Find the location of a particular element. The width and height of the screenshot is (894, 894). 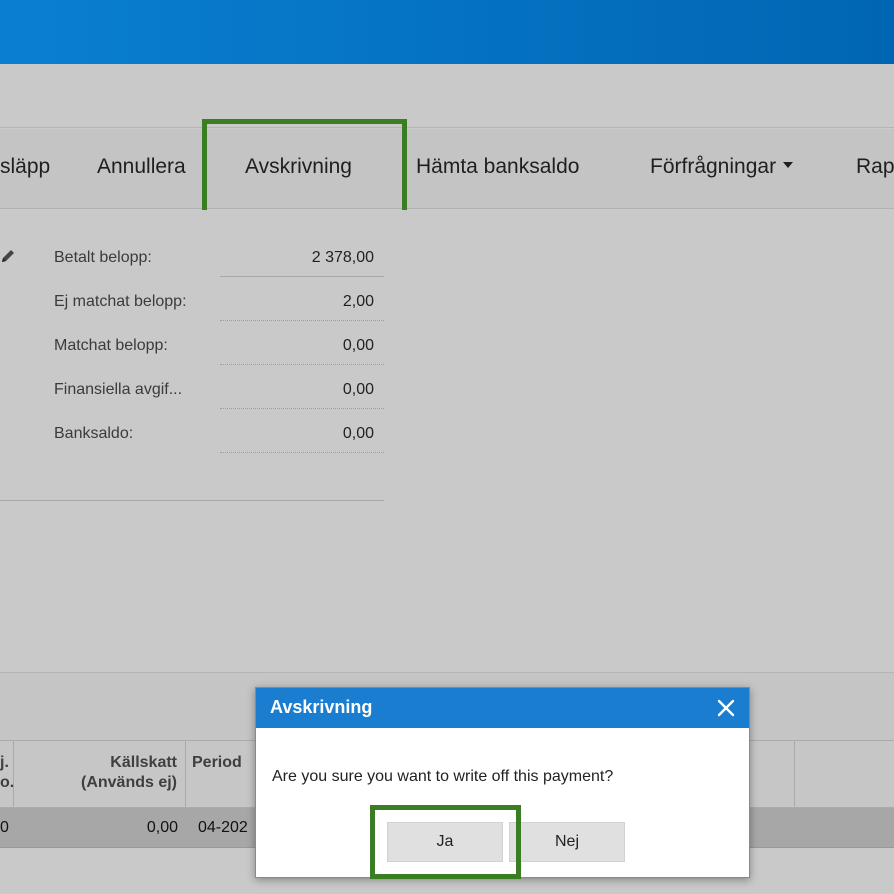

grid-header-withholding-tax: Källskatt (Används ej) is located at coordinates (100, 774).